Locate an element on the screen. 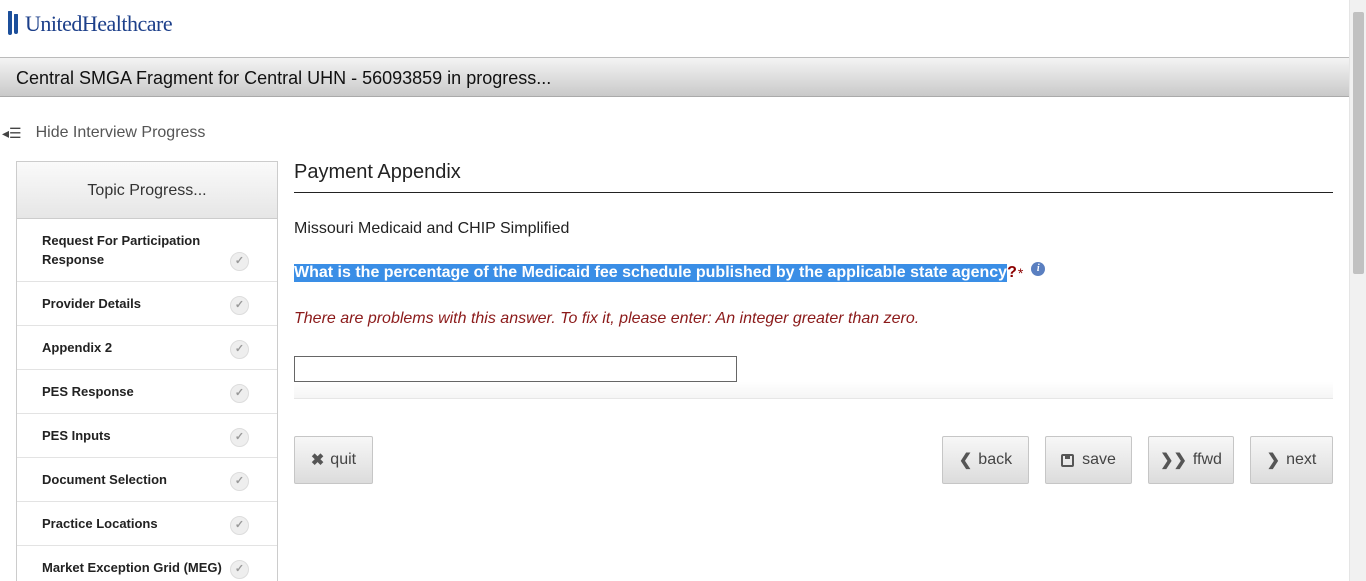  topic-label: Practice Locations is located at coordinates (100, 523).